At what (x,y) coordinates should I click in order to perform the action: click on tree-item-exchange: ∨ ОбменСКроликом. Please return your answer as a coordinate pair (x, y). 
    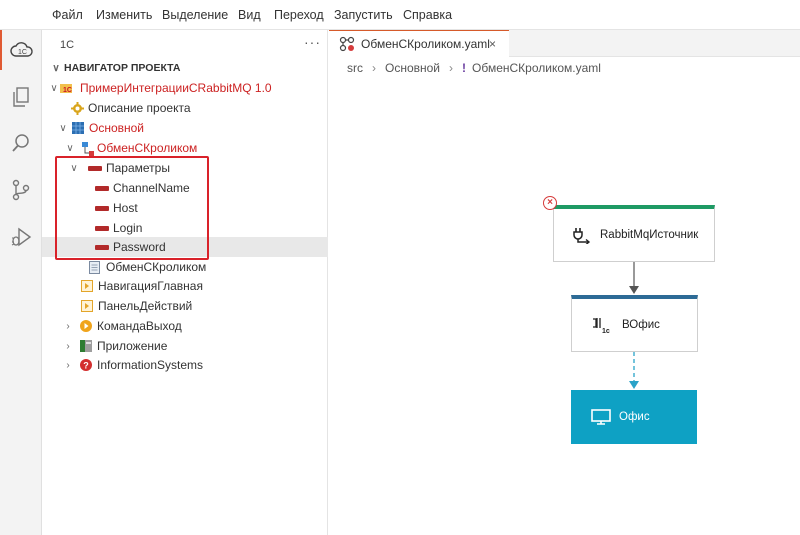
    Looking at the image, I should click on (185, 148).